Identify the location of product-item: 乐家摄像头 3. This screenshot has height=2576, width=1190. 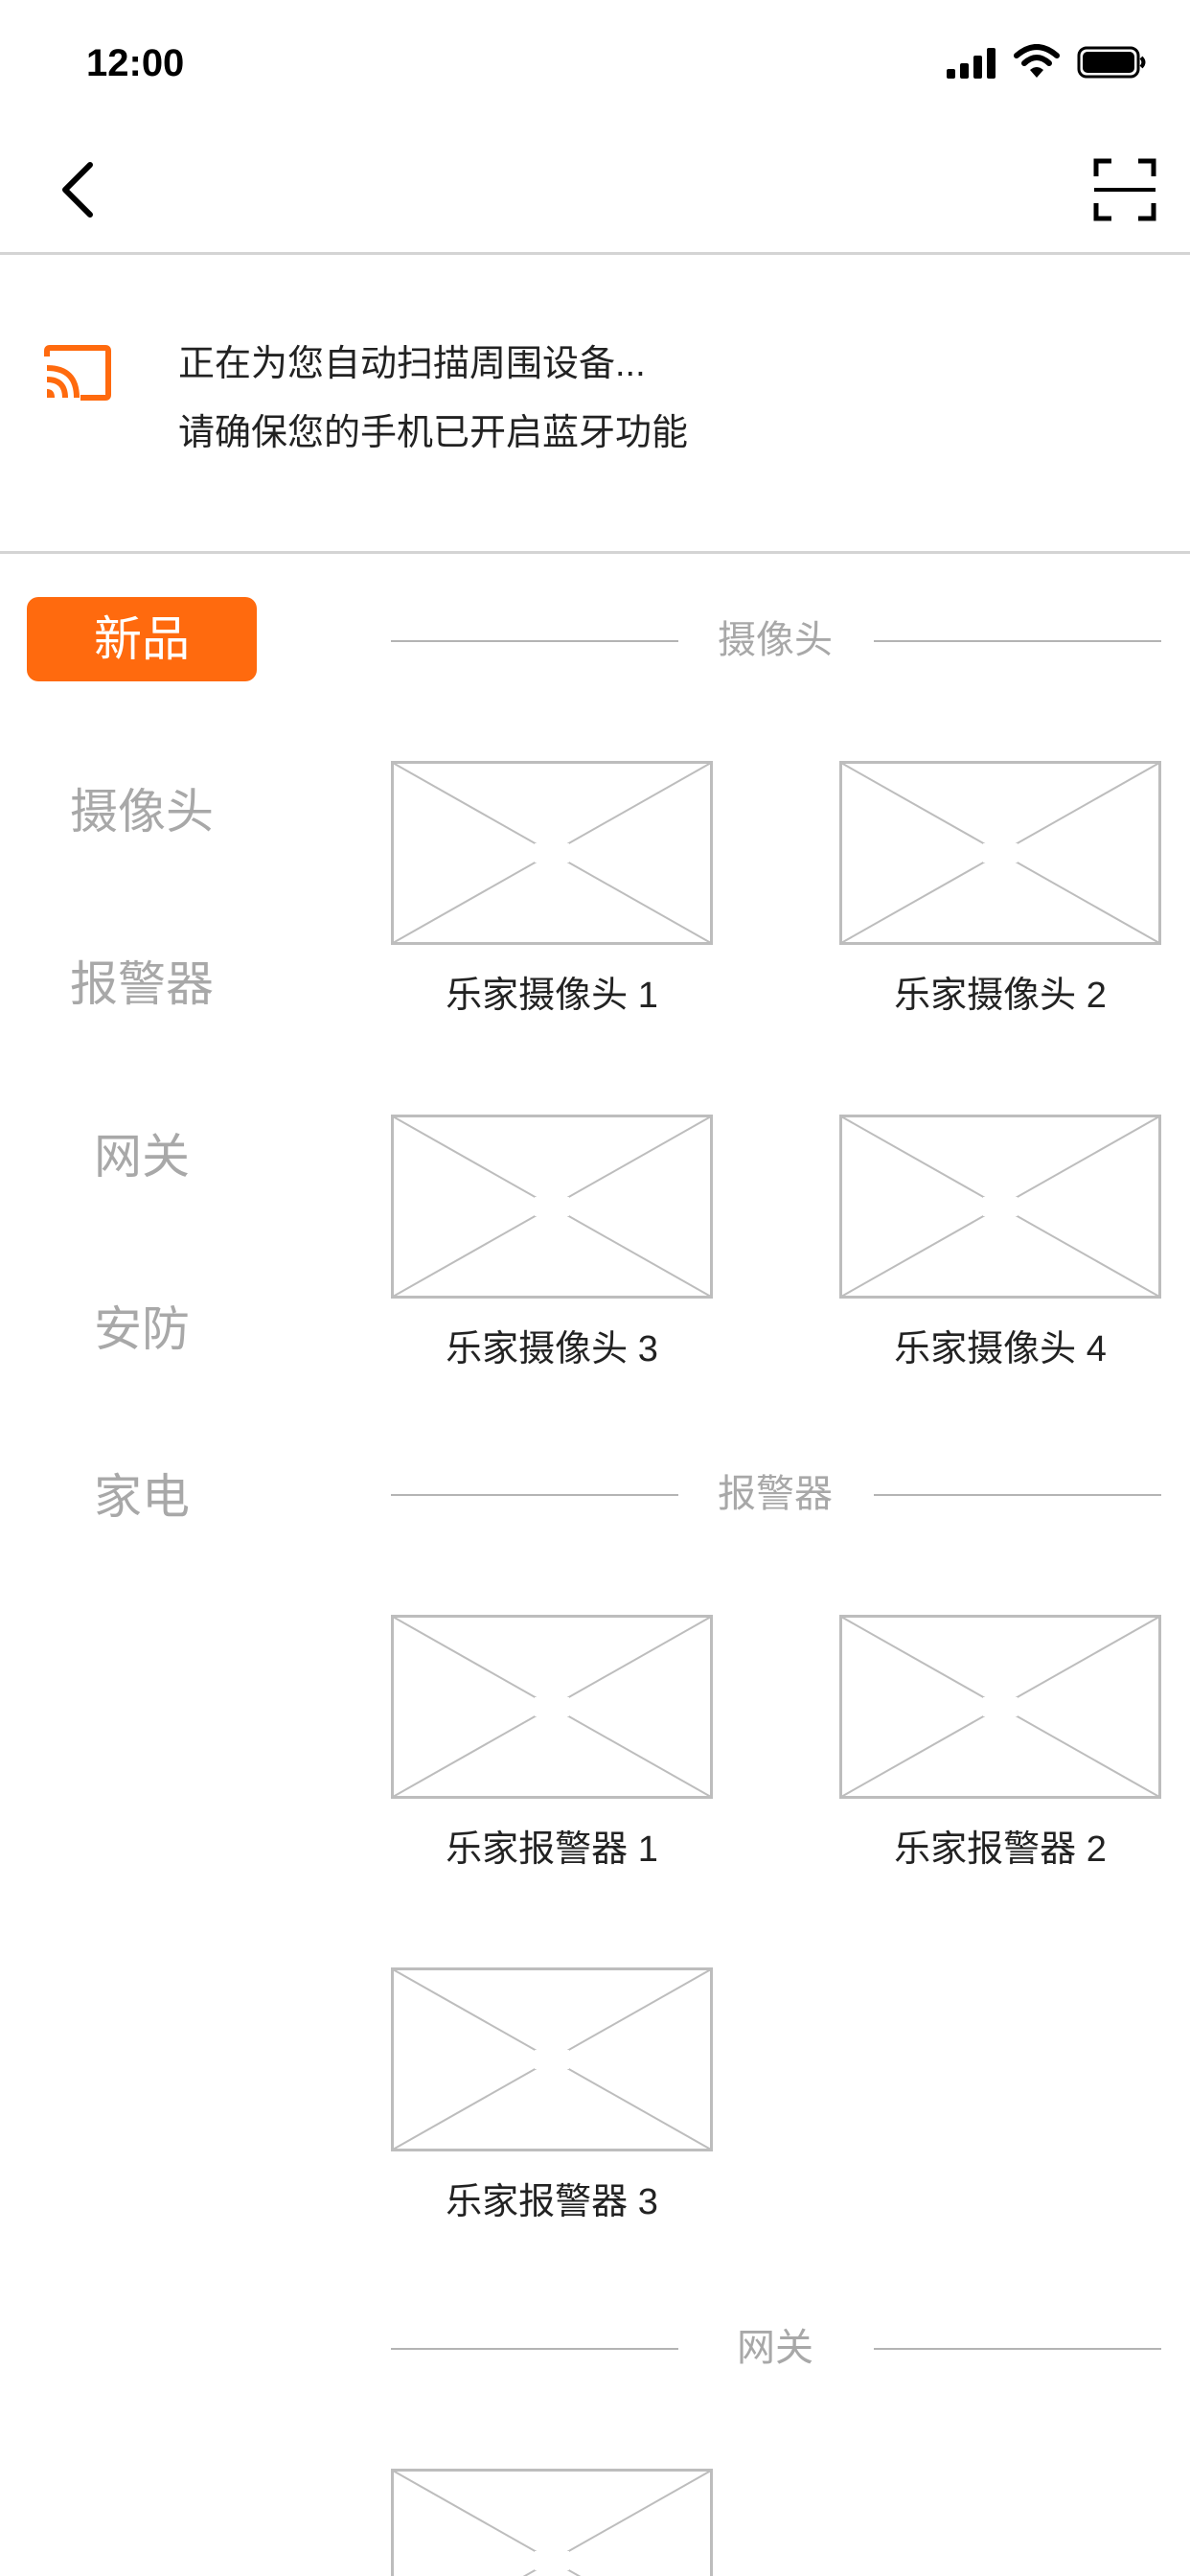
(552, 1244).